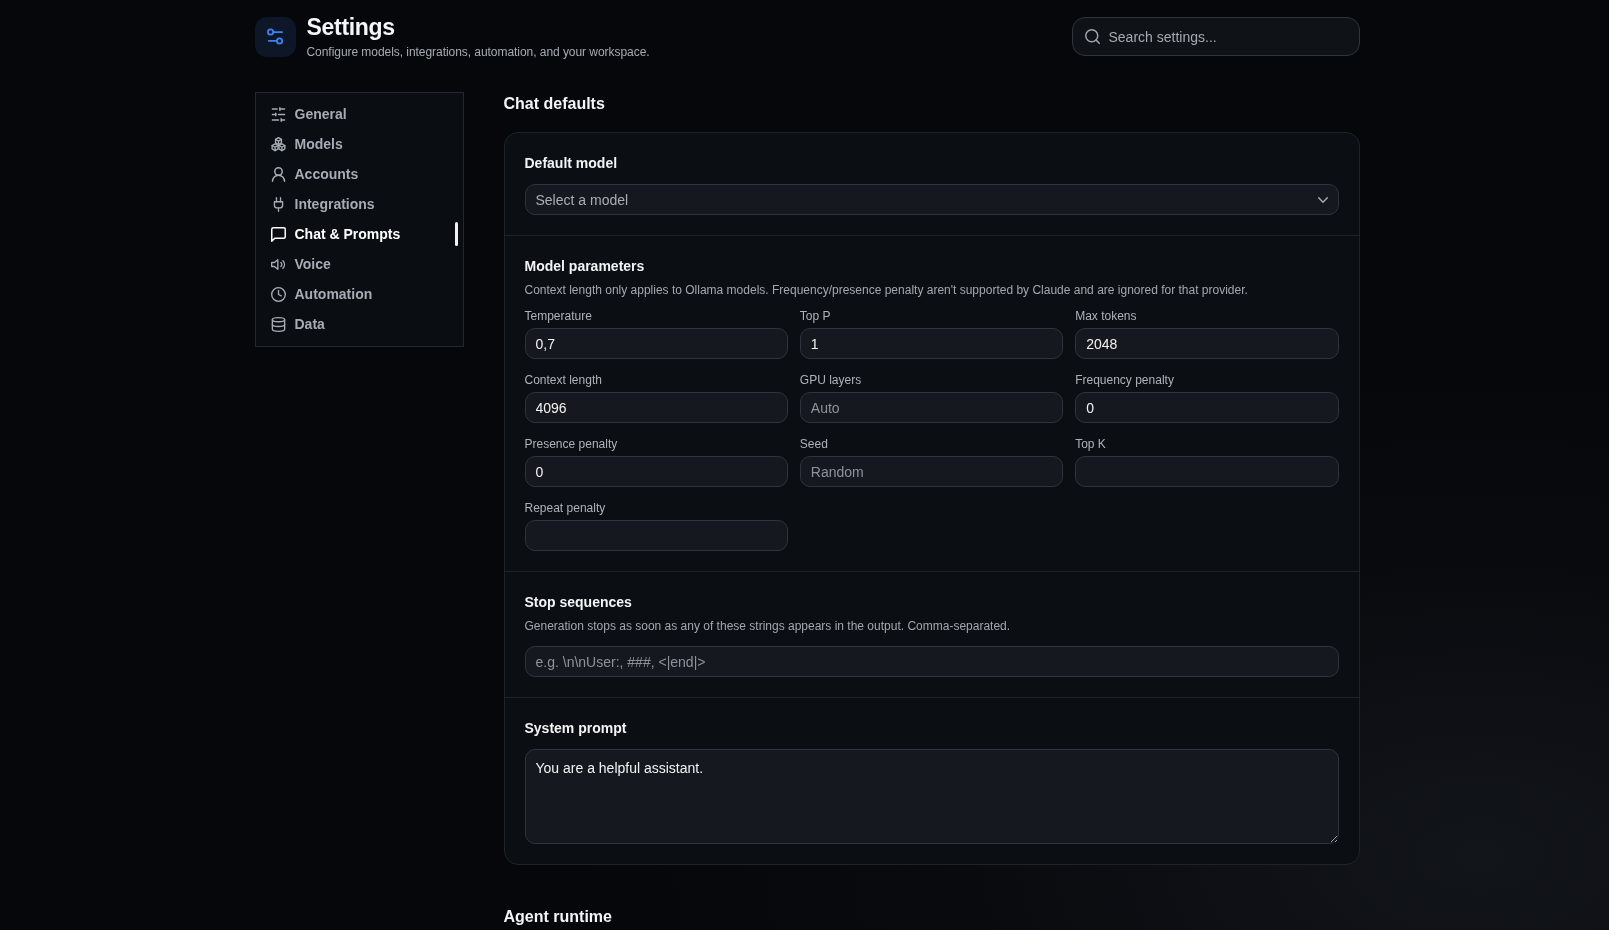 This screenshot has height=930, width=1609. I want to click on search-icon, so click(1092, 36).